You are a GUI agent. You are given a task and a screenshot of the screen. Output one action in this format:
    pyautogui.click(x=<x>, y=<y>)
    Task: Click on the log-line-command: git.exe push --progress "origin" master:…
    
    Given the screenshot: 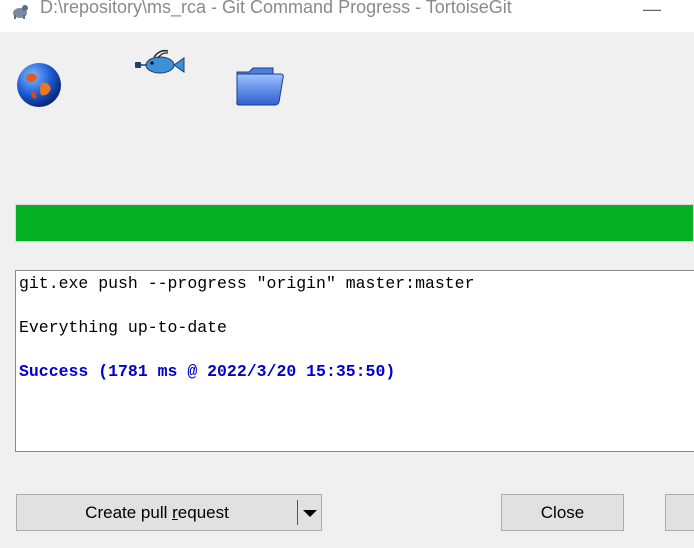 What is the action you would take?
    pyautogui.click(x=247, y=283)
    